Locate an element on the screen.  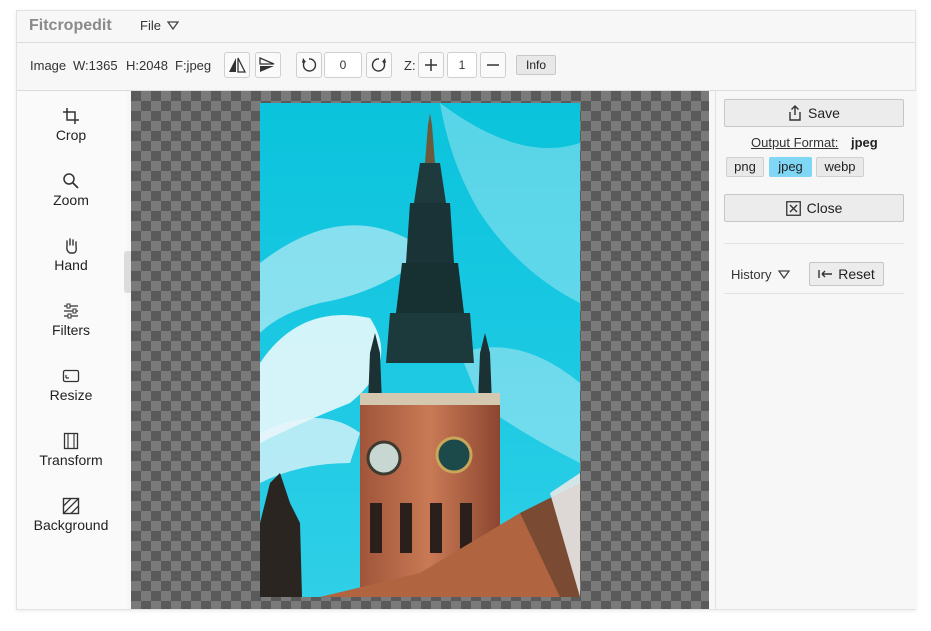
close-button: Close is located at coordinates (814, 208).